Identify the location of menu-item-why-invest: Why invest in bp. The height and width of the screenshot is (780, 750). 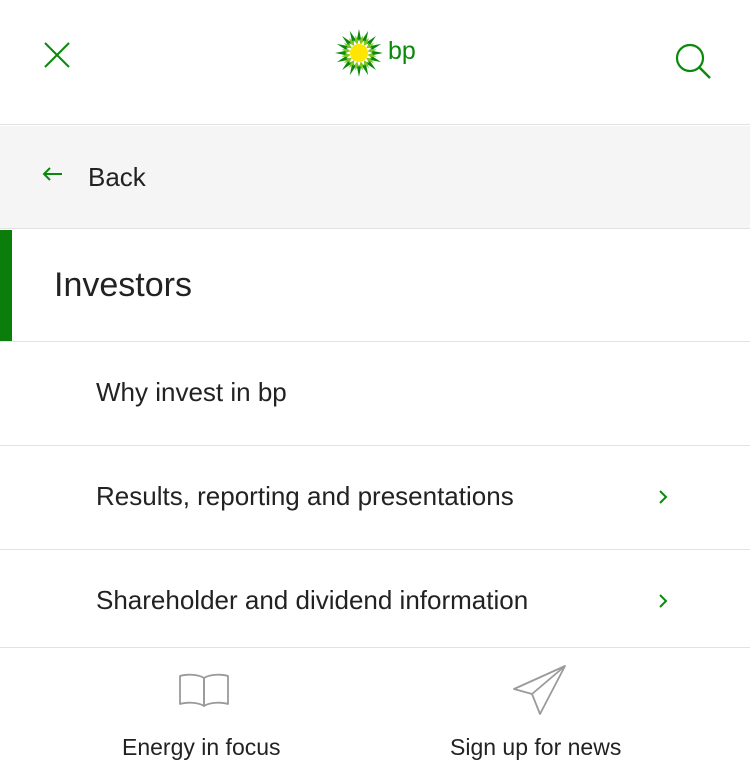
(375, 394).